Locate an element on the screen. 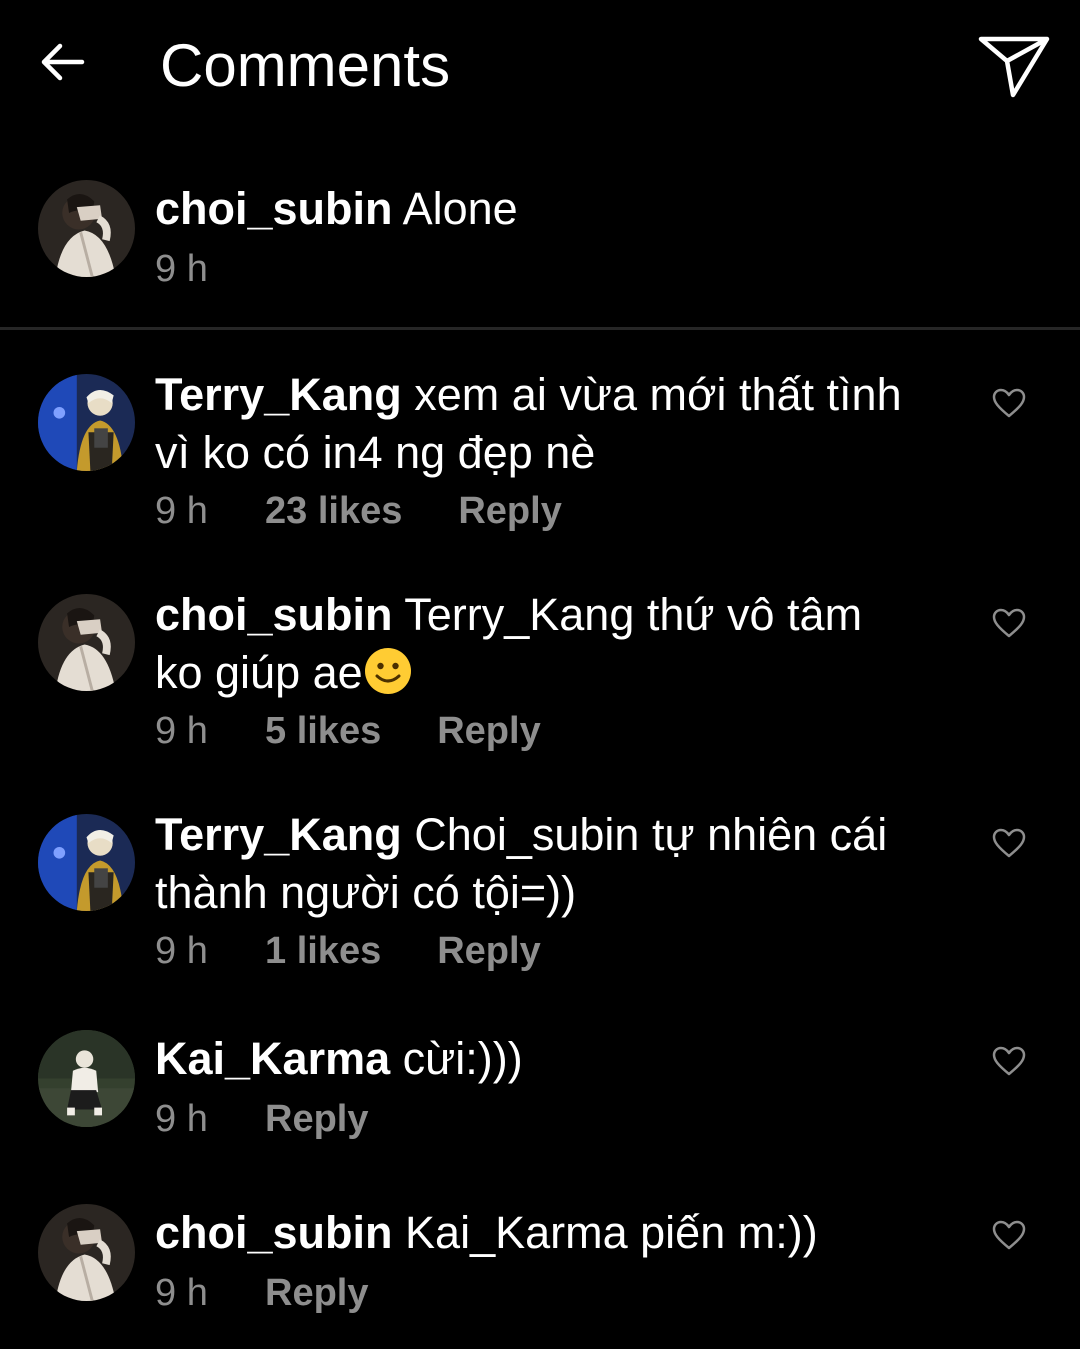  likes-count: 5 likes is located at coordinates (323, 731).